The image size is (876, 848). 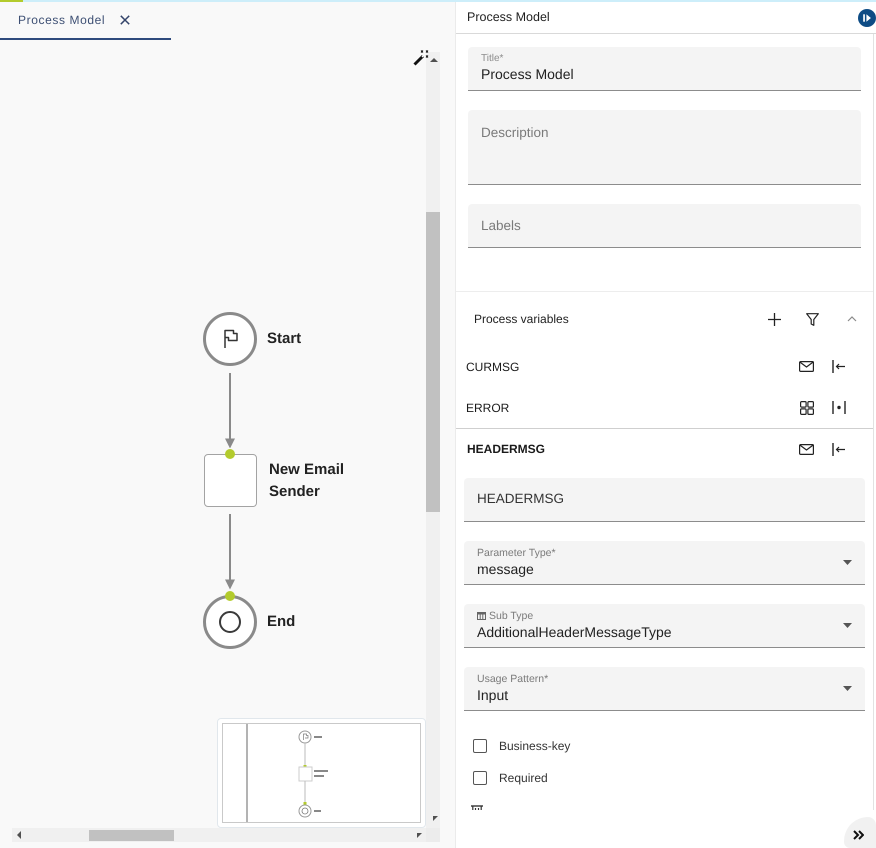 I want to click on task-box, so click(x=230, y=480).